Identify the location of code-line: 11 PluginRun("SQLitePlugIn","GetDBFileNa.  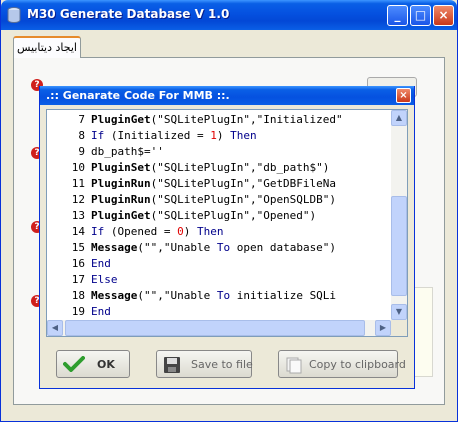
(220, 184).